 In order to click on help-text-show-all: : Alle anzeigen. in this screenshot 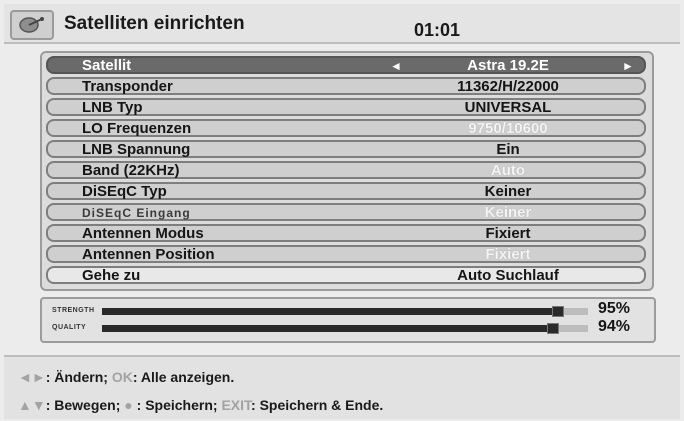, I will do `click(183, 377)`.